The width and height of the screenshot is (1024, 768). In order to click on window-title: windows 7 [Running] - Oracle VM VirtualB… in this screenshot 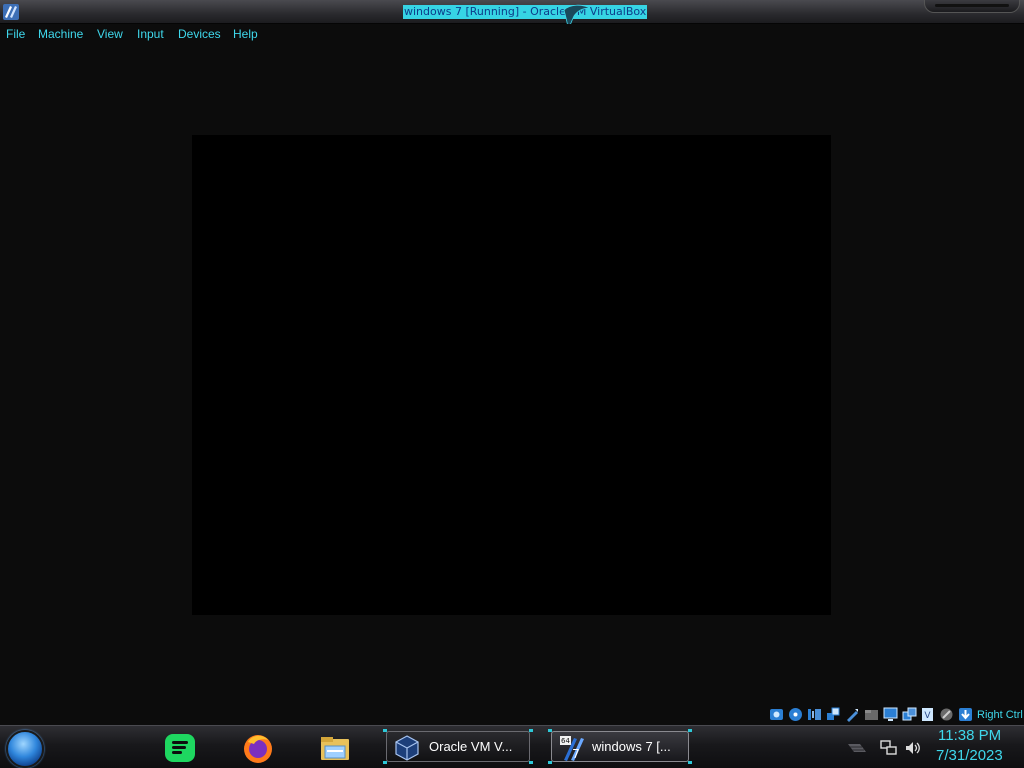, I will do `click(525, 12)`.